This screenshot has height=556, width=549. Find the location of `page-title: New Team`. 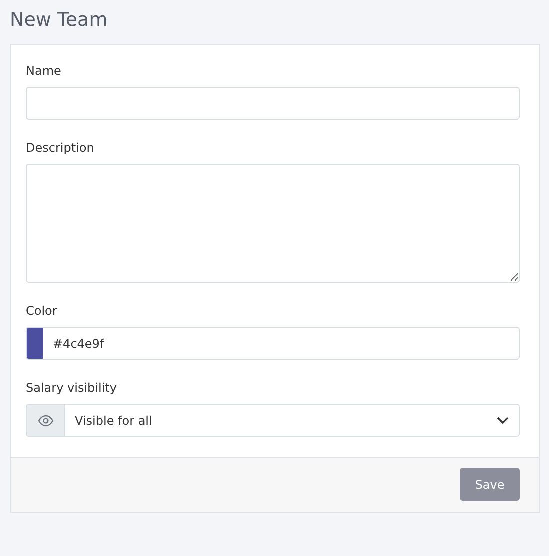

page-title: New Team is located at coordinates (59, 20).